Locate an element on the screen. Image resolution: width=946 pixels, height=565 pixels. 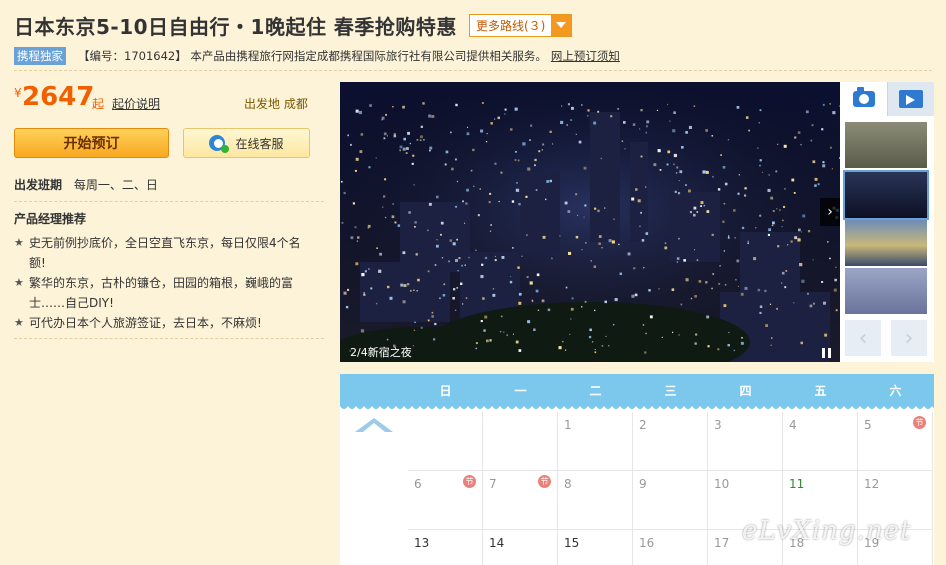
weekday-sun: 日 is located at coordinates (445, 391).